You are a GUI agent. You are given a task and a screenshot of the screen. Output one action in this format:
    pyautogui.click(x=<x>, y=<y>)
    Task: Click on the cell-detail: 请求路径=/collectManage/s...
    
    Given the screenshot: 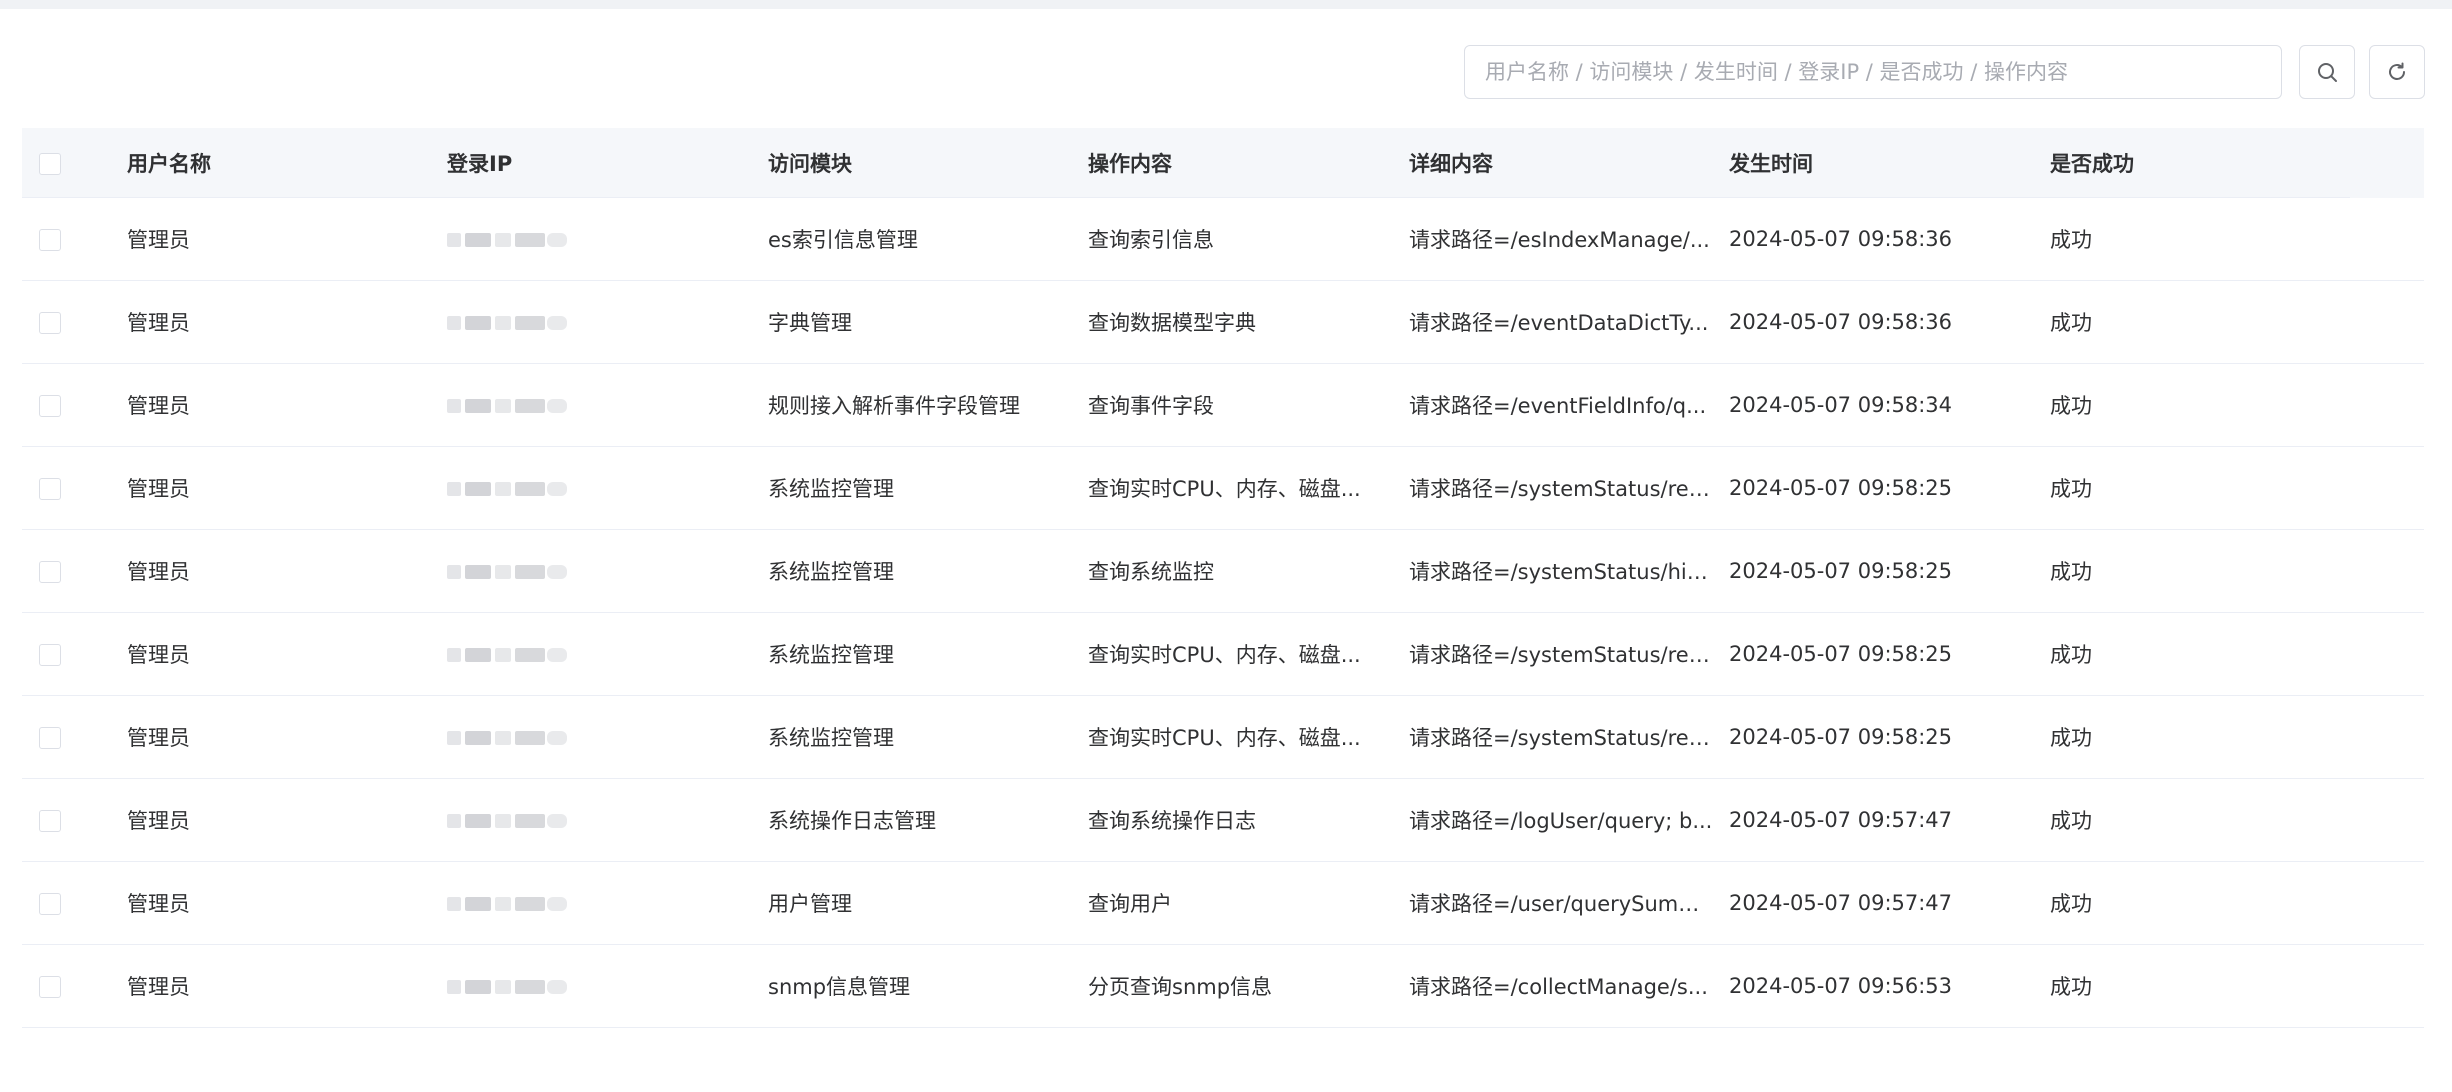 What is the action you would take?
    pyautogui.click(x=1558, y=987)
    